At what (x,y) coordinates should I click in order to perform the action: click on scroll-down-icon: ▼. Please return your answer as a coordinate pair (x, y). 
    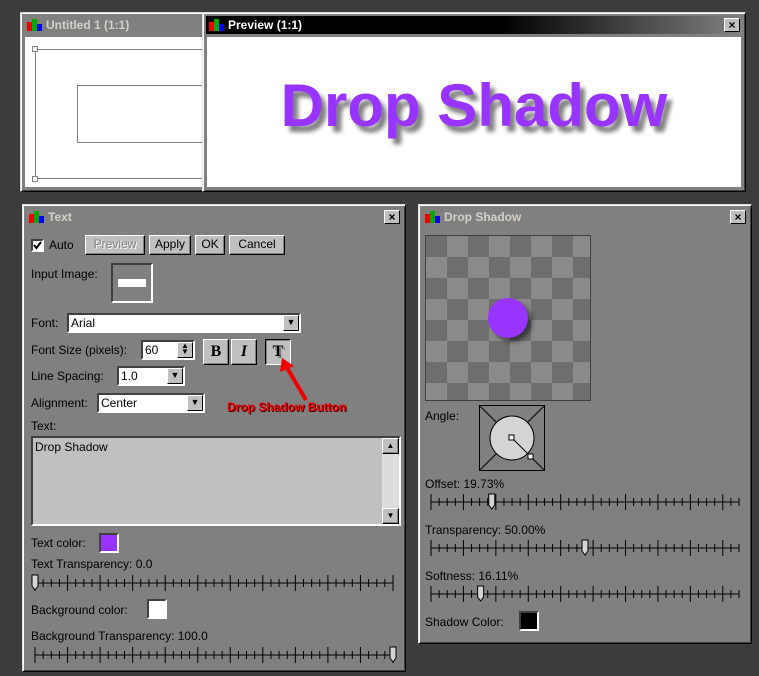
    Looking at the image, I should click on (390, 516).